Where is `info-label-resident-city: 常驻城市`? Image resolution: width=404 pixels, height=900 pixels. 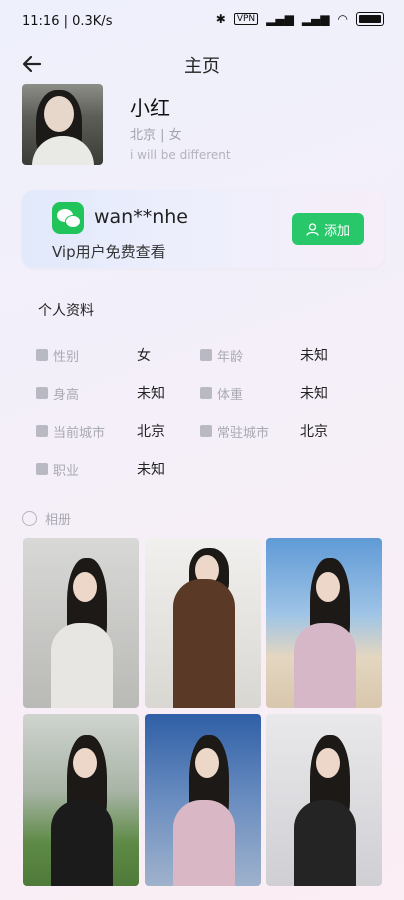
info-label-resident-city: 常驻城市 is located at coordinates (234, 431).